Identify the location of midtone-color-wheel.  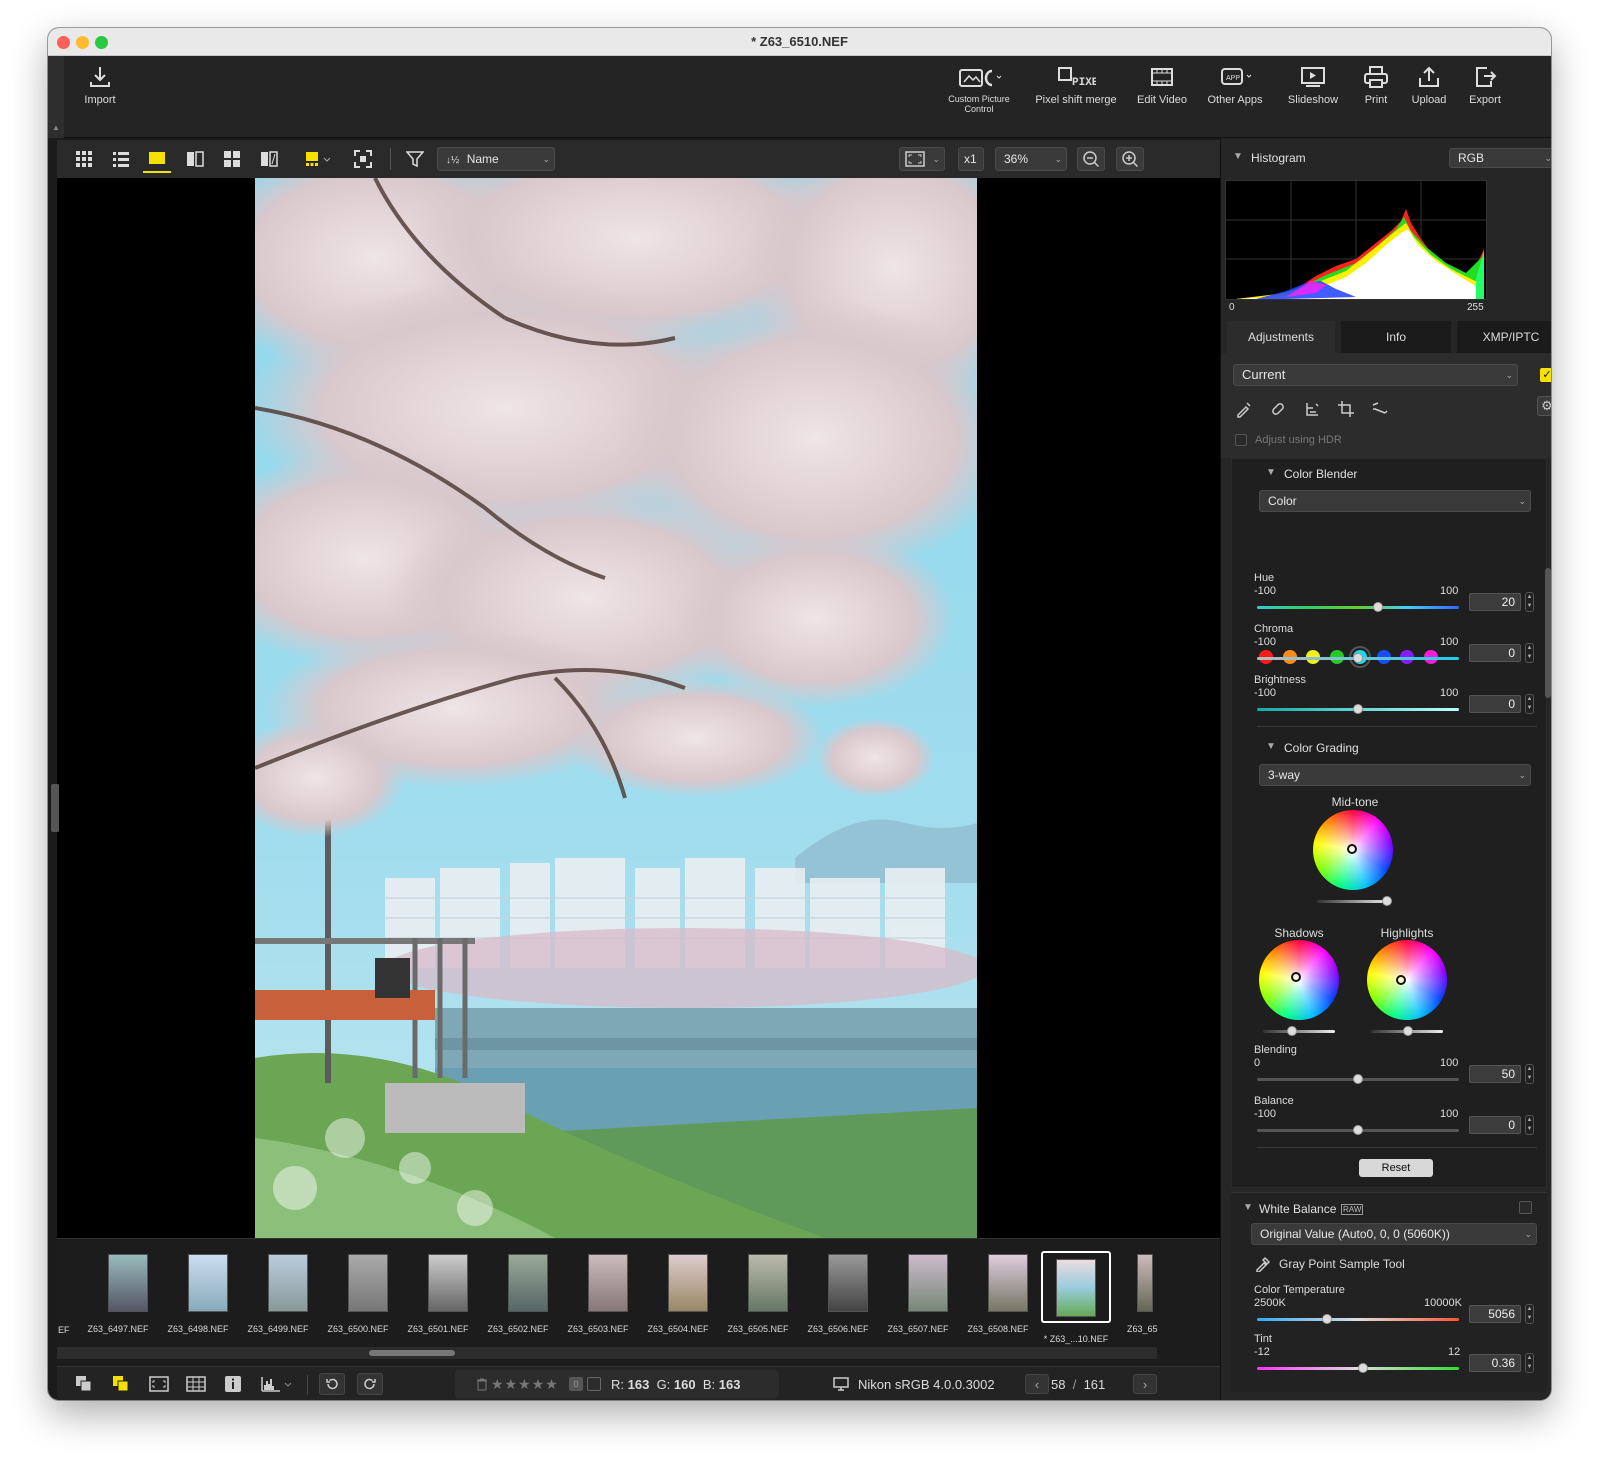
(1353, 850).